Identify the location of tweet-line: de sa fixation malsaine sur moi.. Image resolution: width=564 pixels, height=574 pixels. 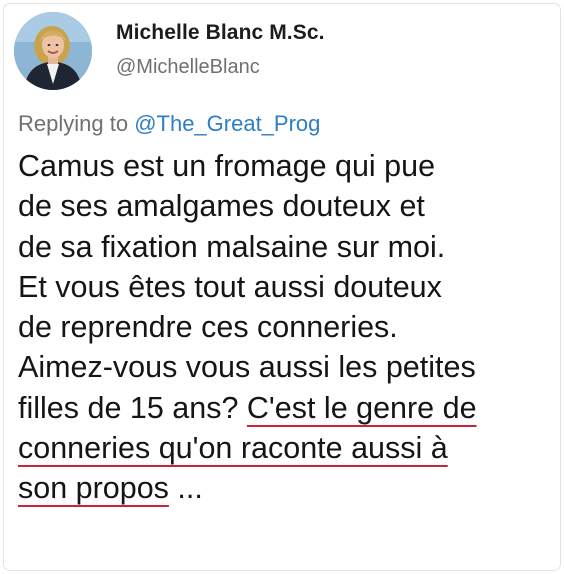
(232, 246).